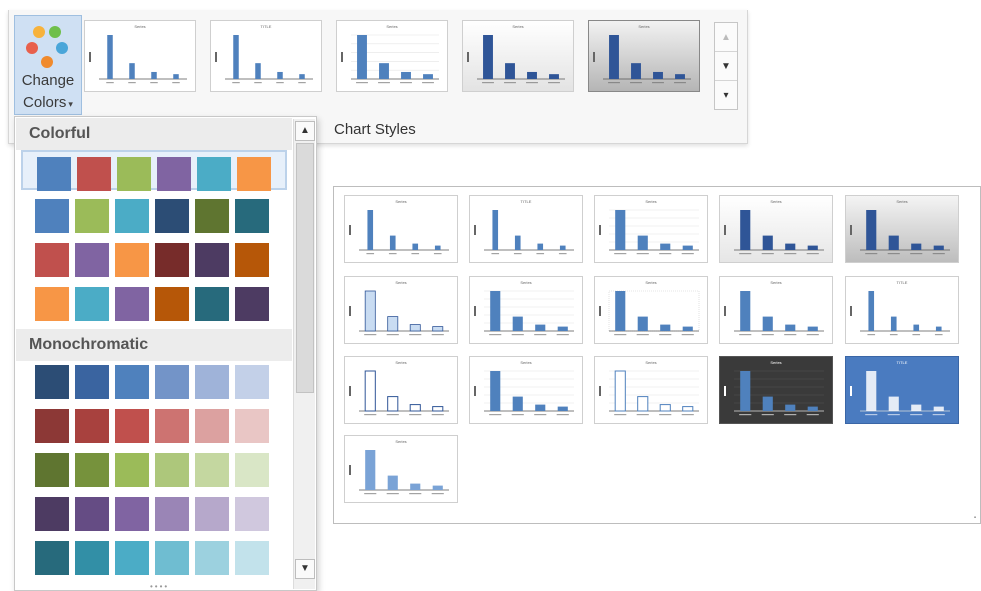  What do you see at coordinates (726, 37) in the screenshot?
I see `gallery-scroll-up-button: ▲` at bounding box center [726, 37].